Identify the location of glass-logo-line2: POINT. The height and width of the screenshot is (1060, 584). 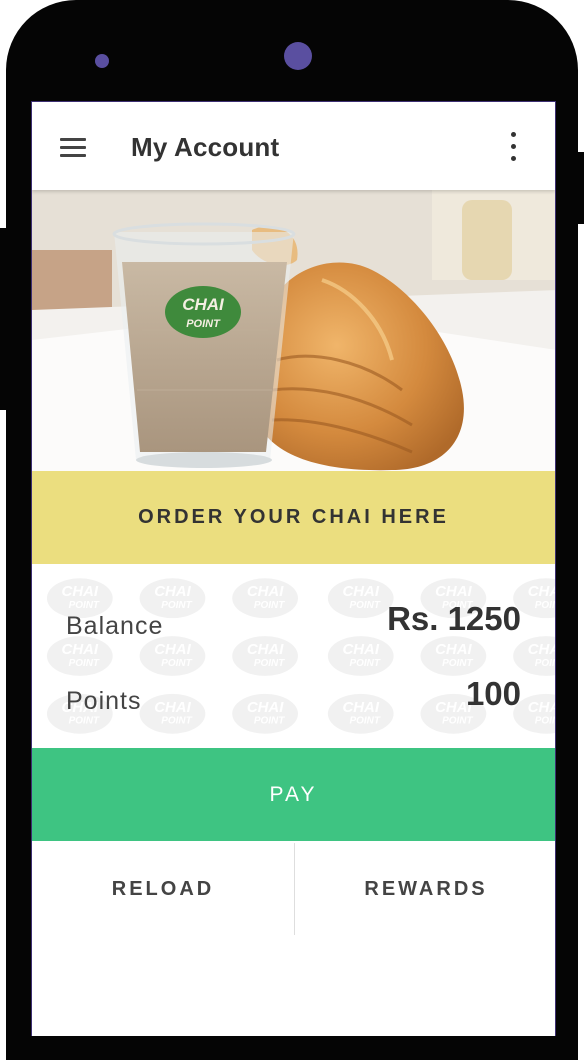
(203, 324).